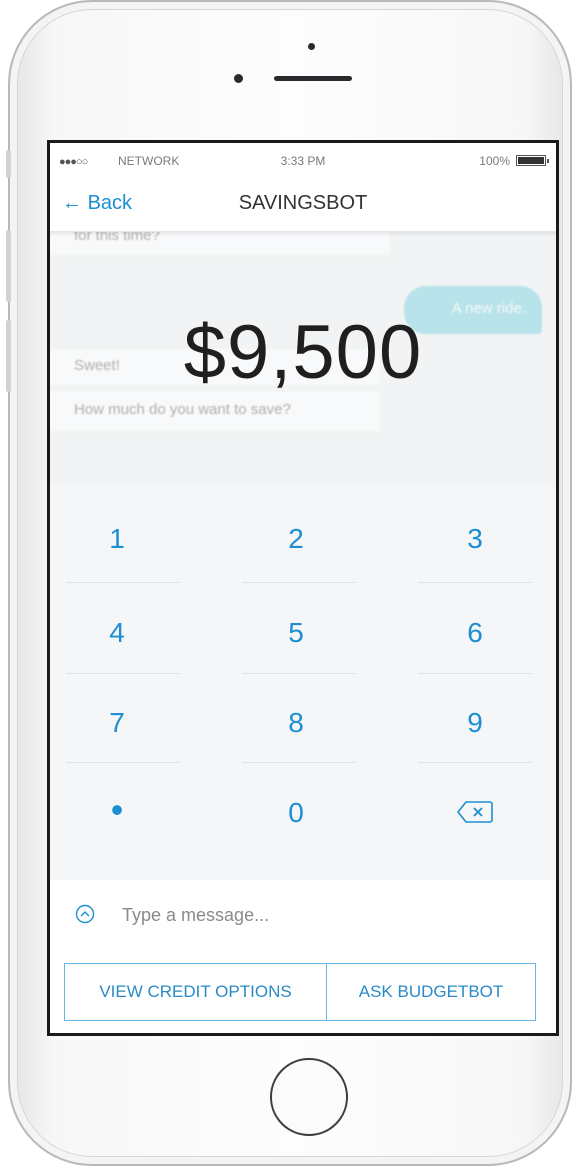 The image size is (582, 1169). I want to click on key-4: 4, so click(117, 633).